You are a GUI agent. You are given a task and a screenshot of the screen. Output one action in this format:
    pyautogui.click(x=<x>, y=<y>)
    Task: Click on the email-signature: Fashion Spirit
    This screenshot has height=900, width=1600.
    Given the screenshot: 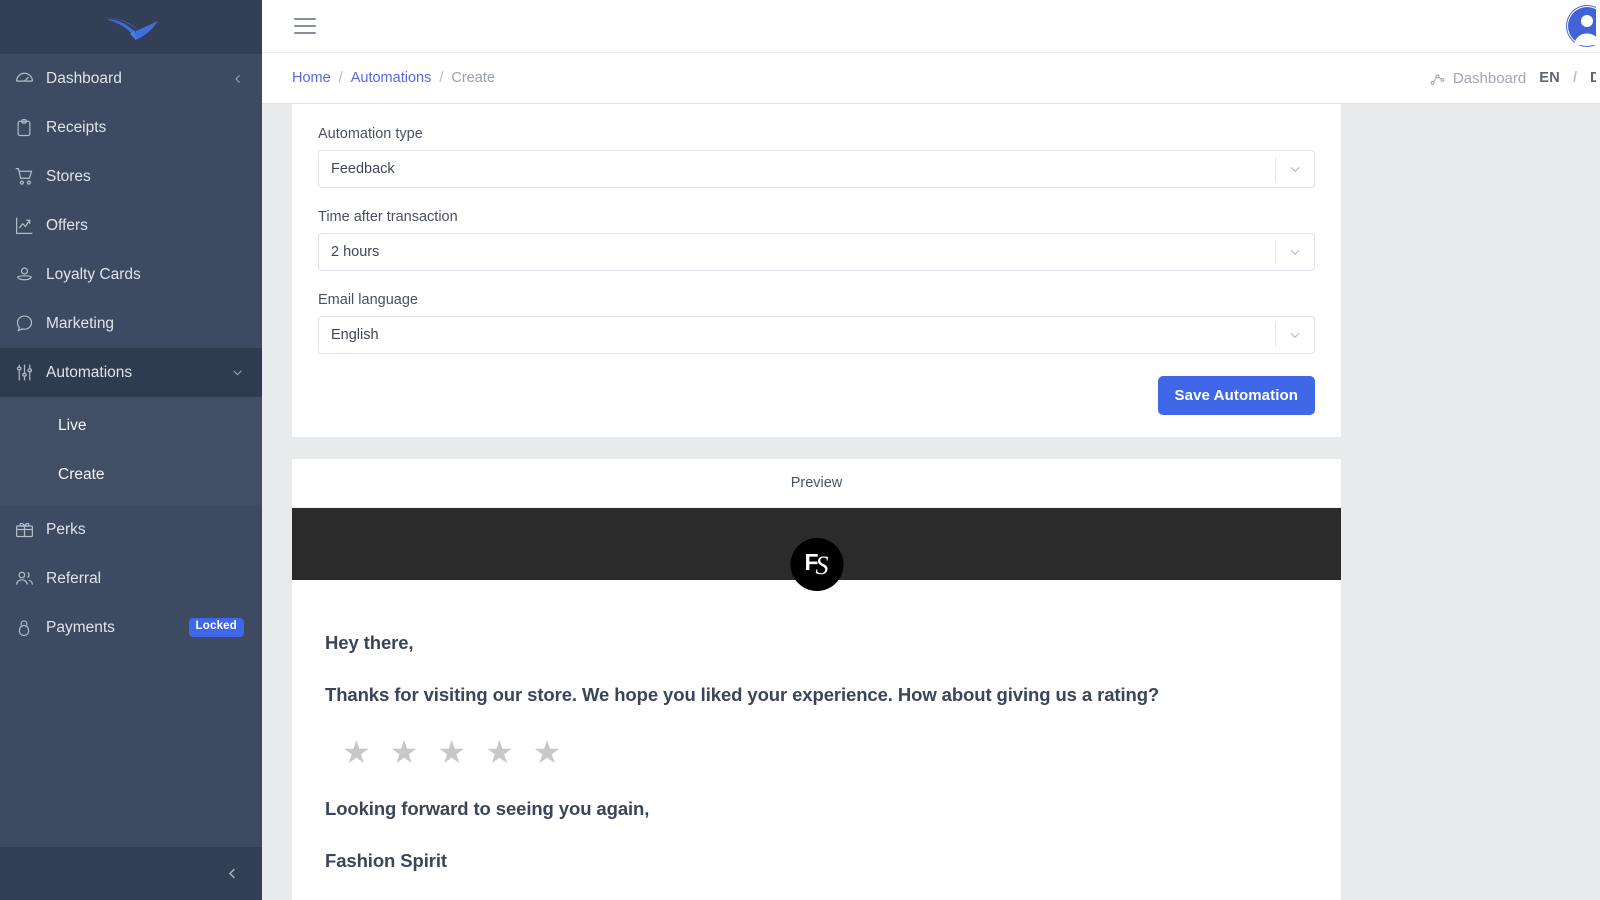 What is the action you would take?
    pyautogui.click(x=386, y=860)
    